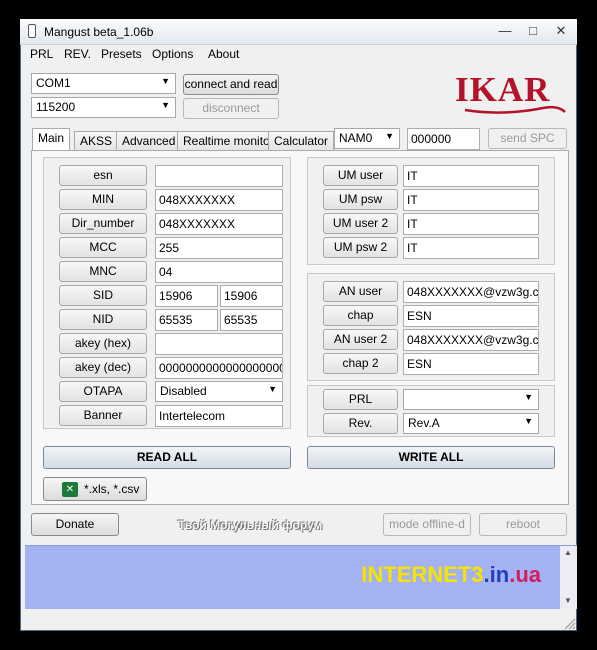 The height and width of the screenshot is (650, 597). I want to click on chap-label: chap, so click(360, 315).